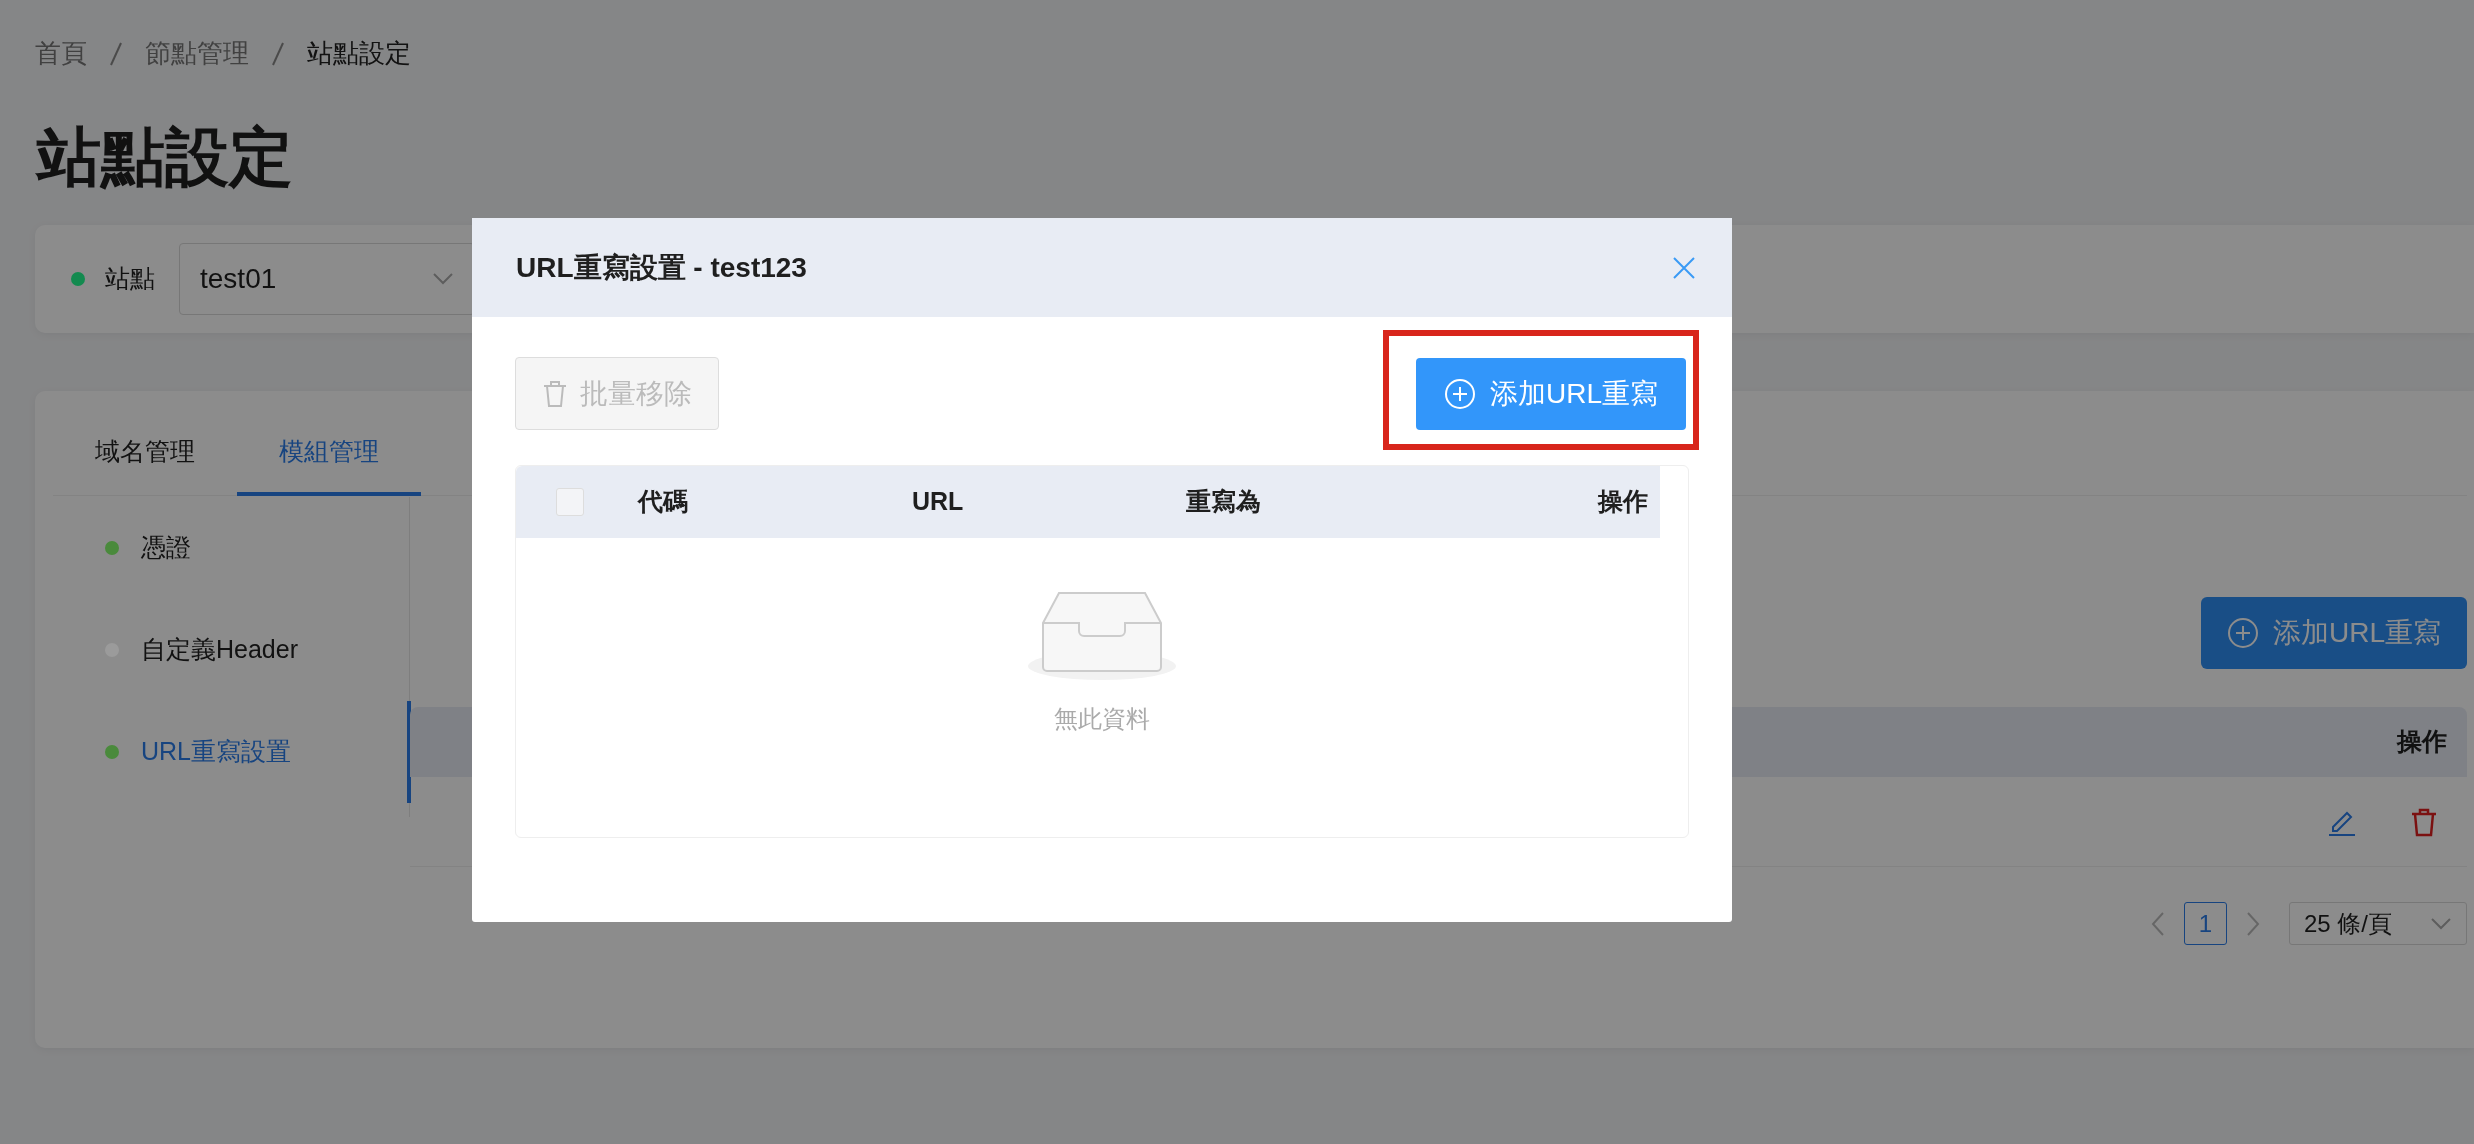 This screenshot has height=1144, width=2474. What do you see at coordinates (216, 752) in the screenshot?
I see `module-link: URL重寫設置` at bounding box center [216, 752].